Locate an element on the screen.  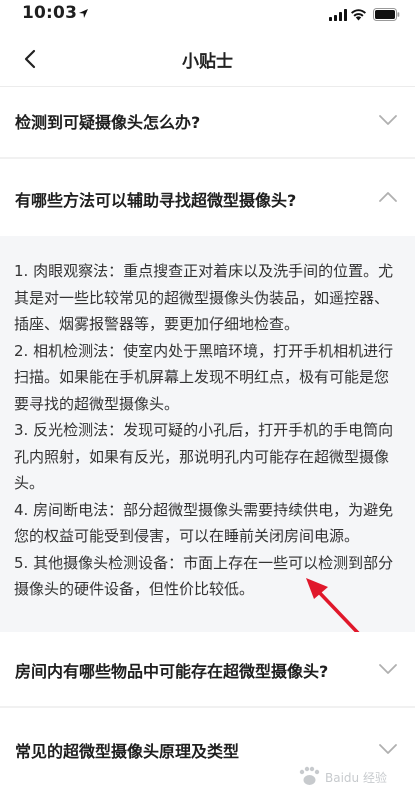
nav-bar: 小贴士 is located at coordinates (207, 59).